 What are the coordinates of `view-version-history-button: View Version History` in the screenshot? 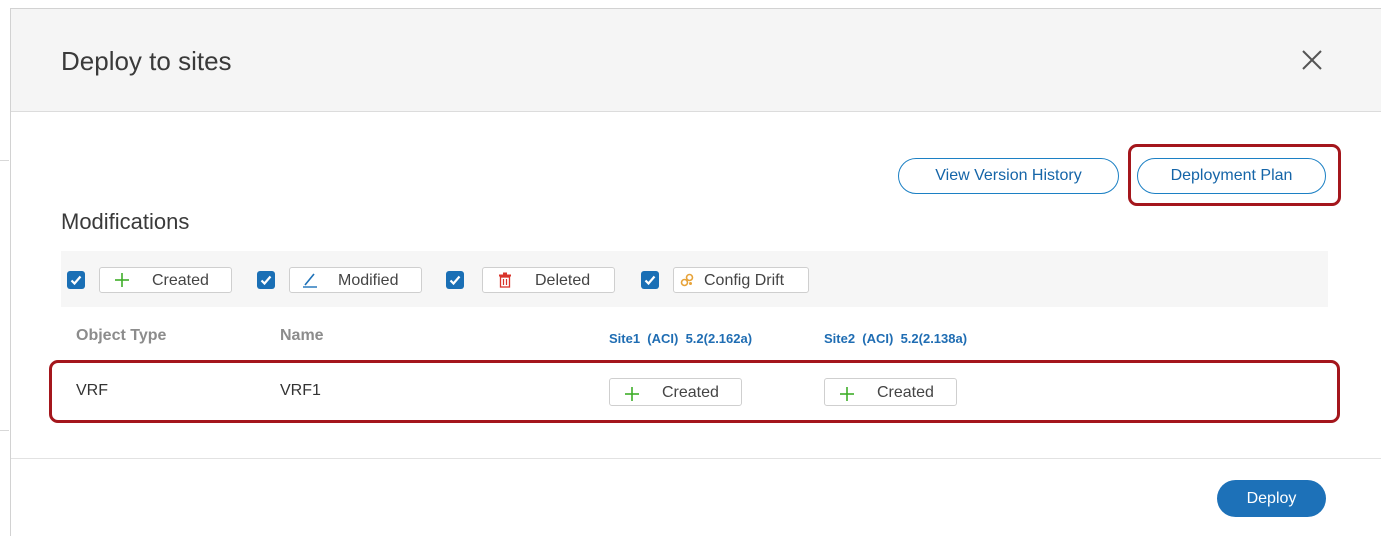 It's located at (1008, 176).